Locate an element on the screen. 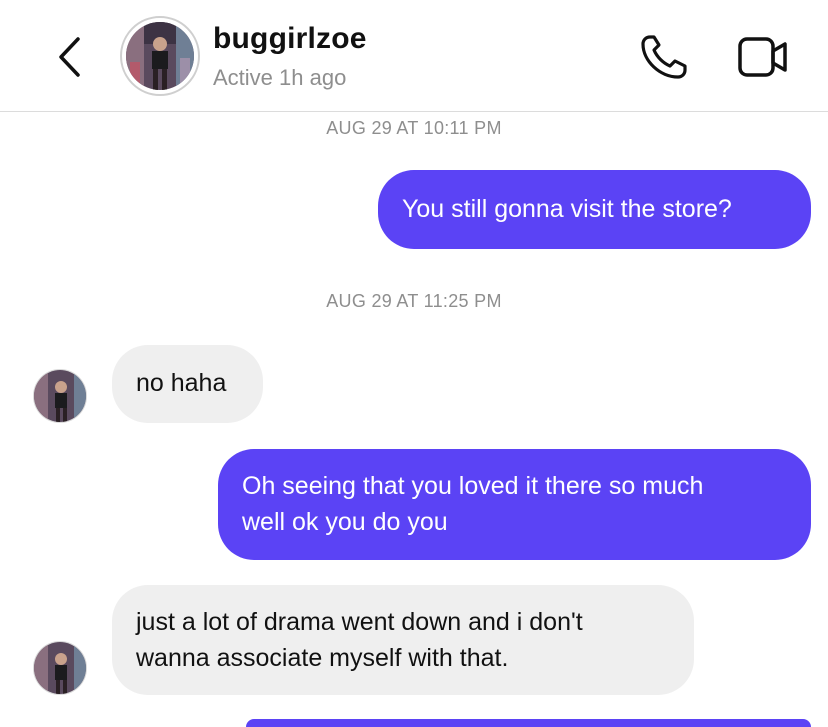 The width and height of the screenshot is (828, 727). active-status: Active 1h ago is located at coordinates (280, 77).